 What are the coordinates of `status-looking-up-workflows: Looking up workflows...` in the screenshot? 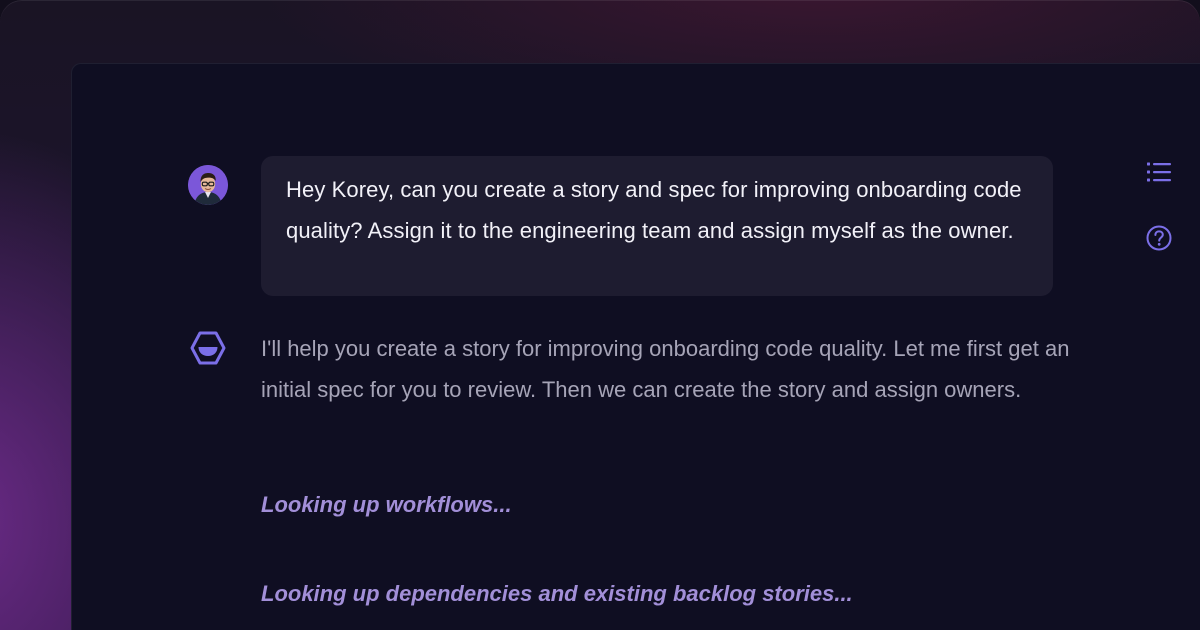 It's located at (386, 504).